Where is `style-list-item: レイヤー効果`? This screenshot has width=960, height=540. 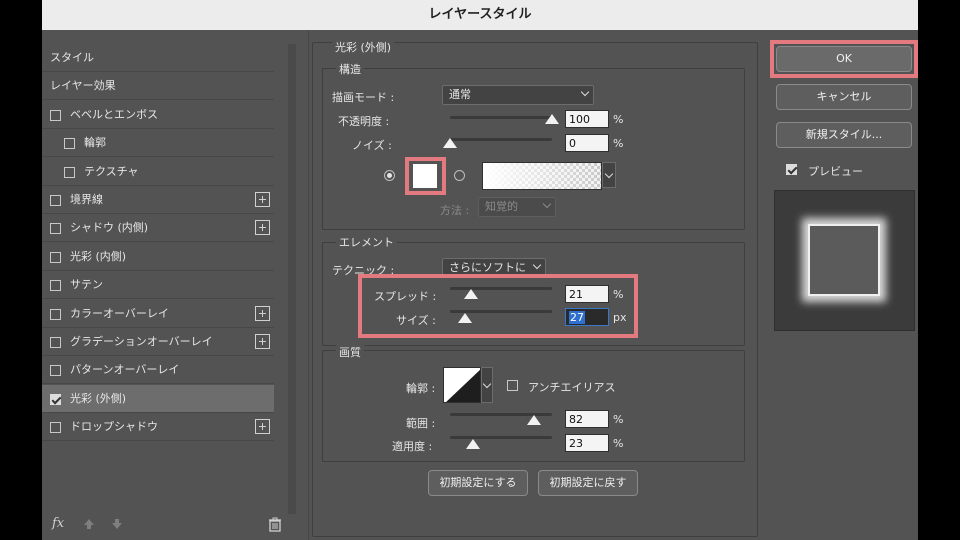 style-list-item: レイヤー効果 is located at coordinates (158, 86).